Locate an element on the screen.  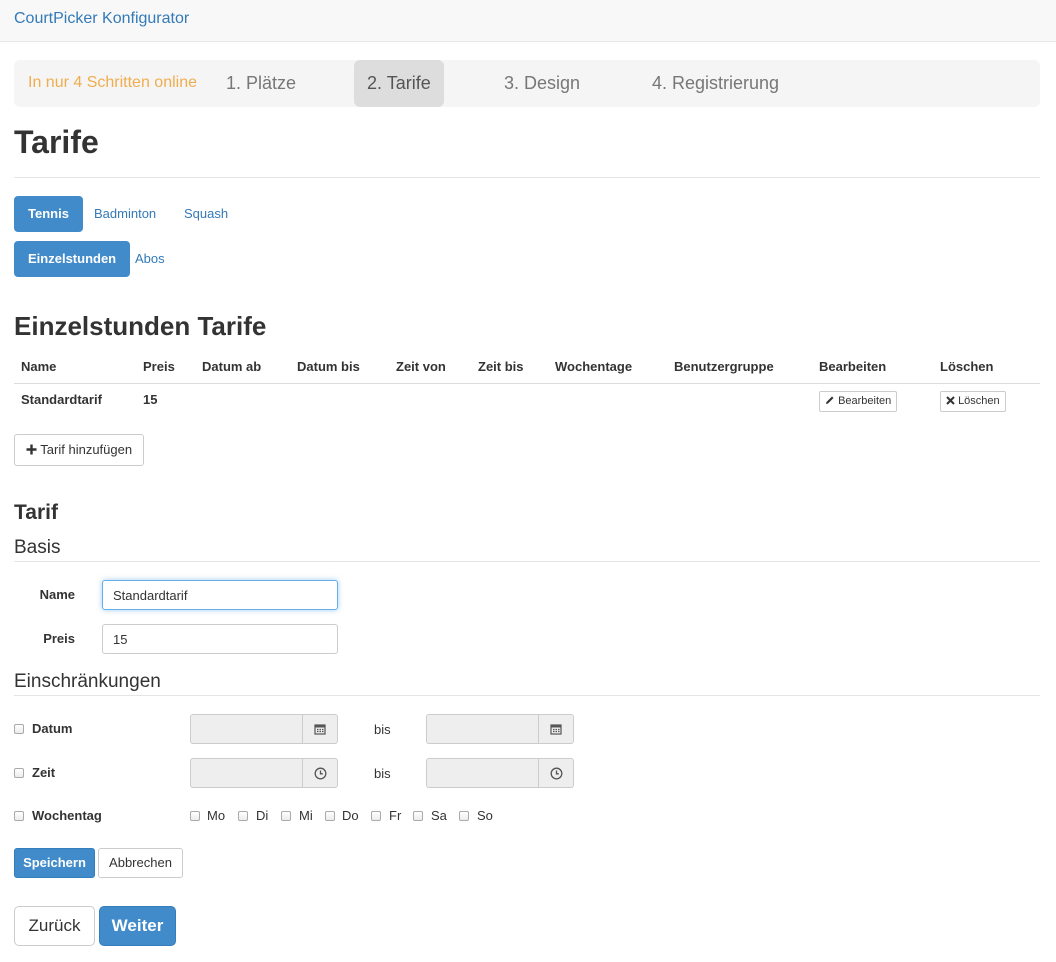
next-button: Weiter is located at coordinates (137, 926).